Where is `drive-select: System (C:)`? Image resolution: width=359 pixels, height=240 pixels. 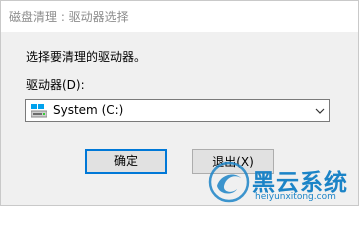
drive-select: System (C:) is located at coordinates (177, 110).